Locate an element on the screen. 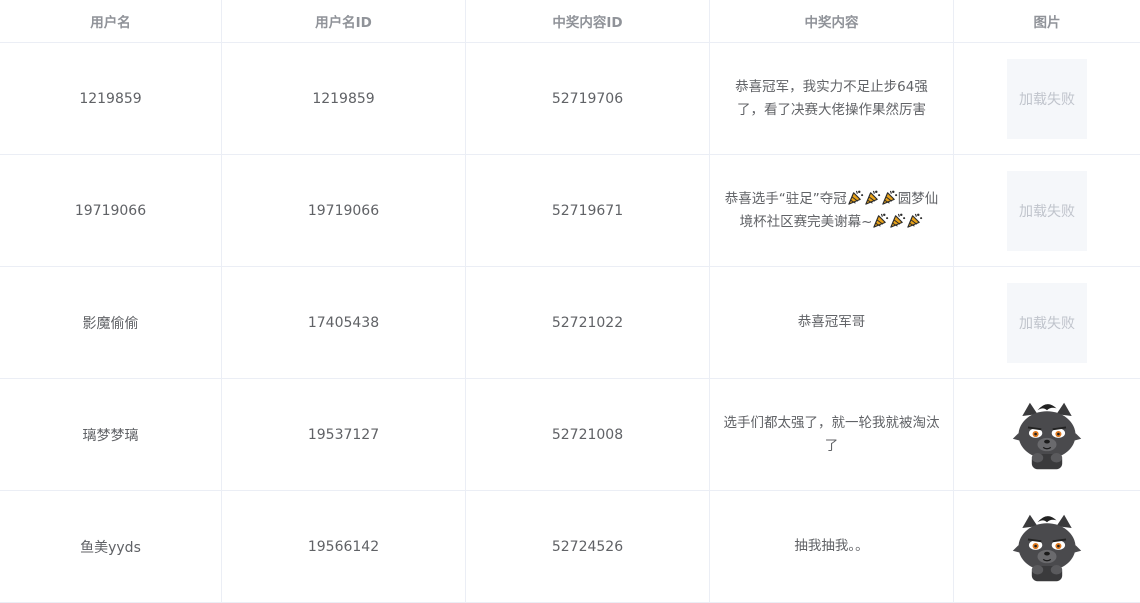 The width and height of the screenshot is (1140, 603). username-cell: 影魔偷偷 is located at coordinates (111, 322).